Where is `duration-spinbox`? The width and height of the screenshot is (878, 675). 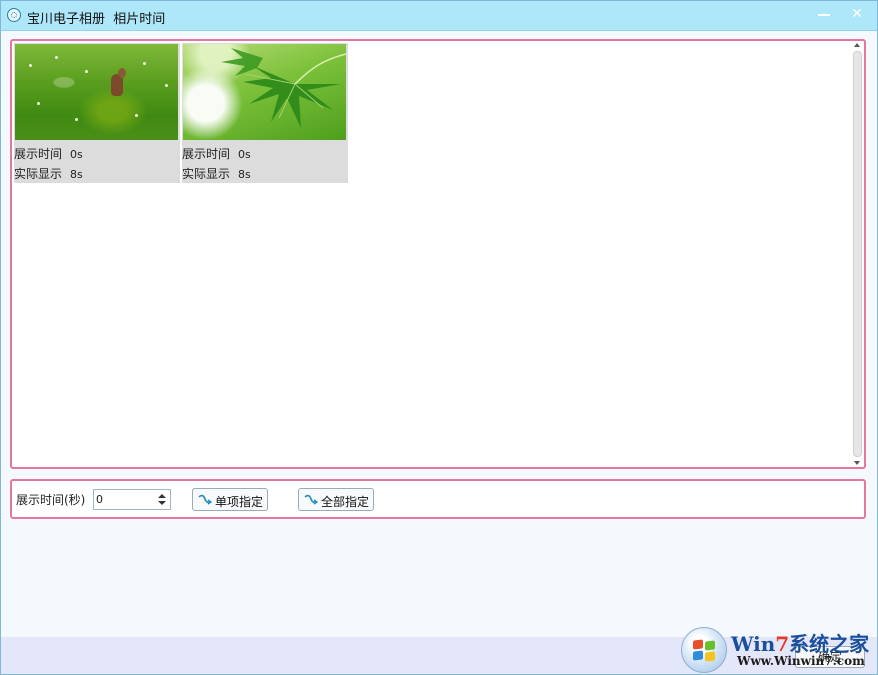
duration-spinbox is located at coordinates (132, 499).